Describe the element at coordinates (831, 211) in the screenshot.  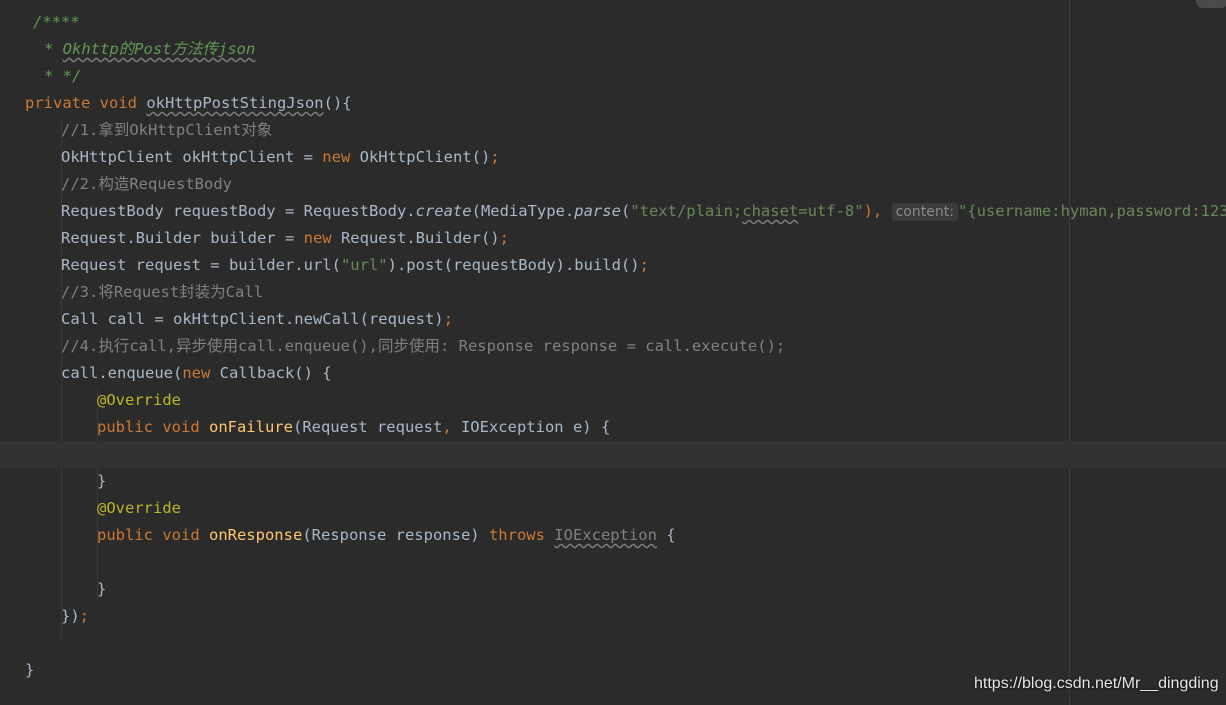
I see `string-literal: =utf-8"` at that location.